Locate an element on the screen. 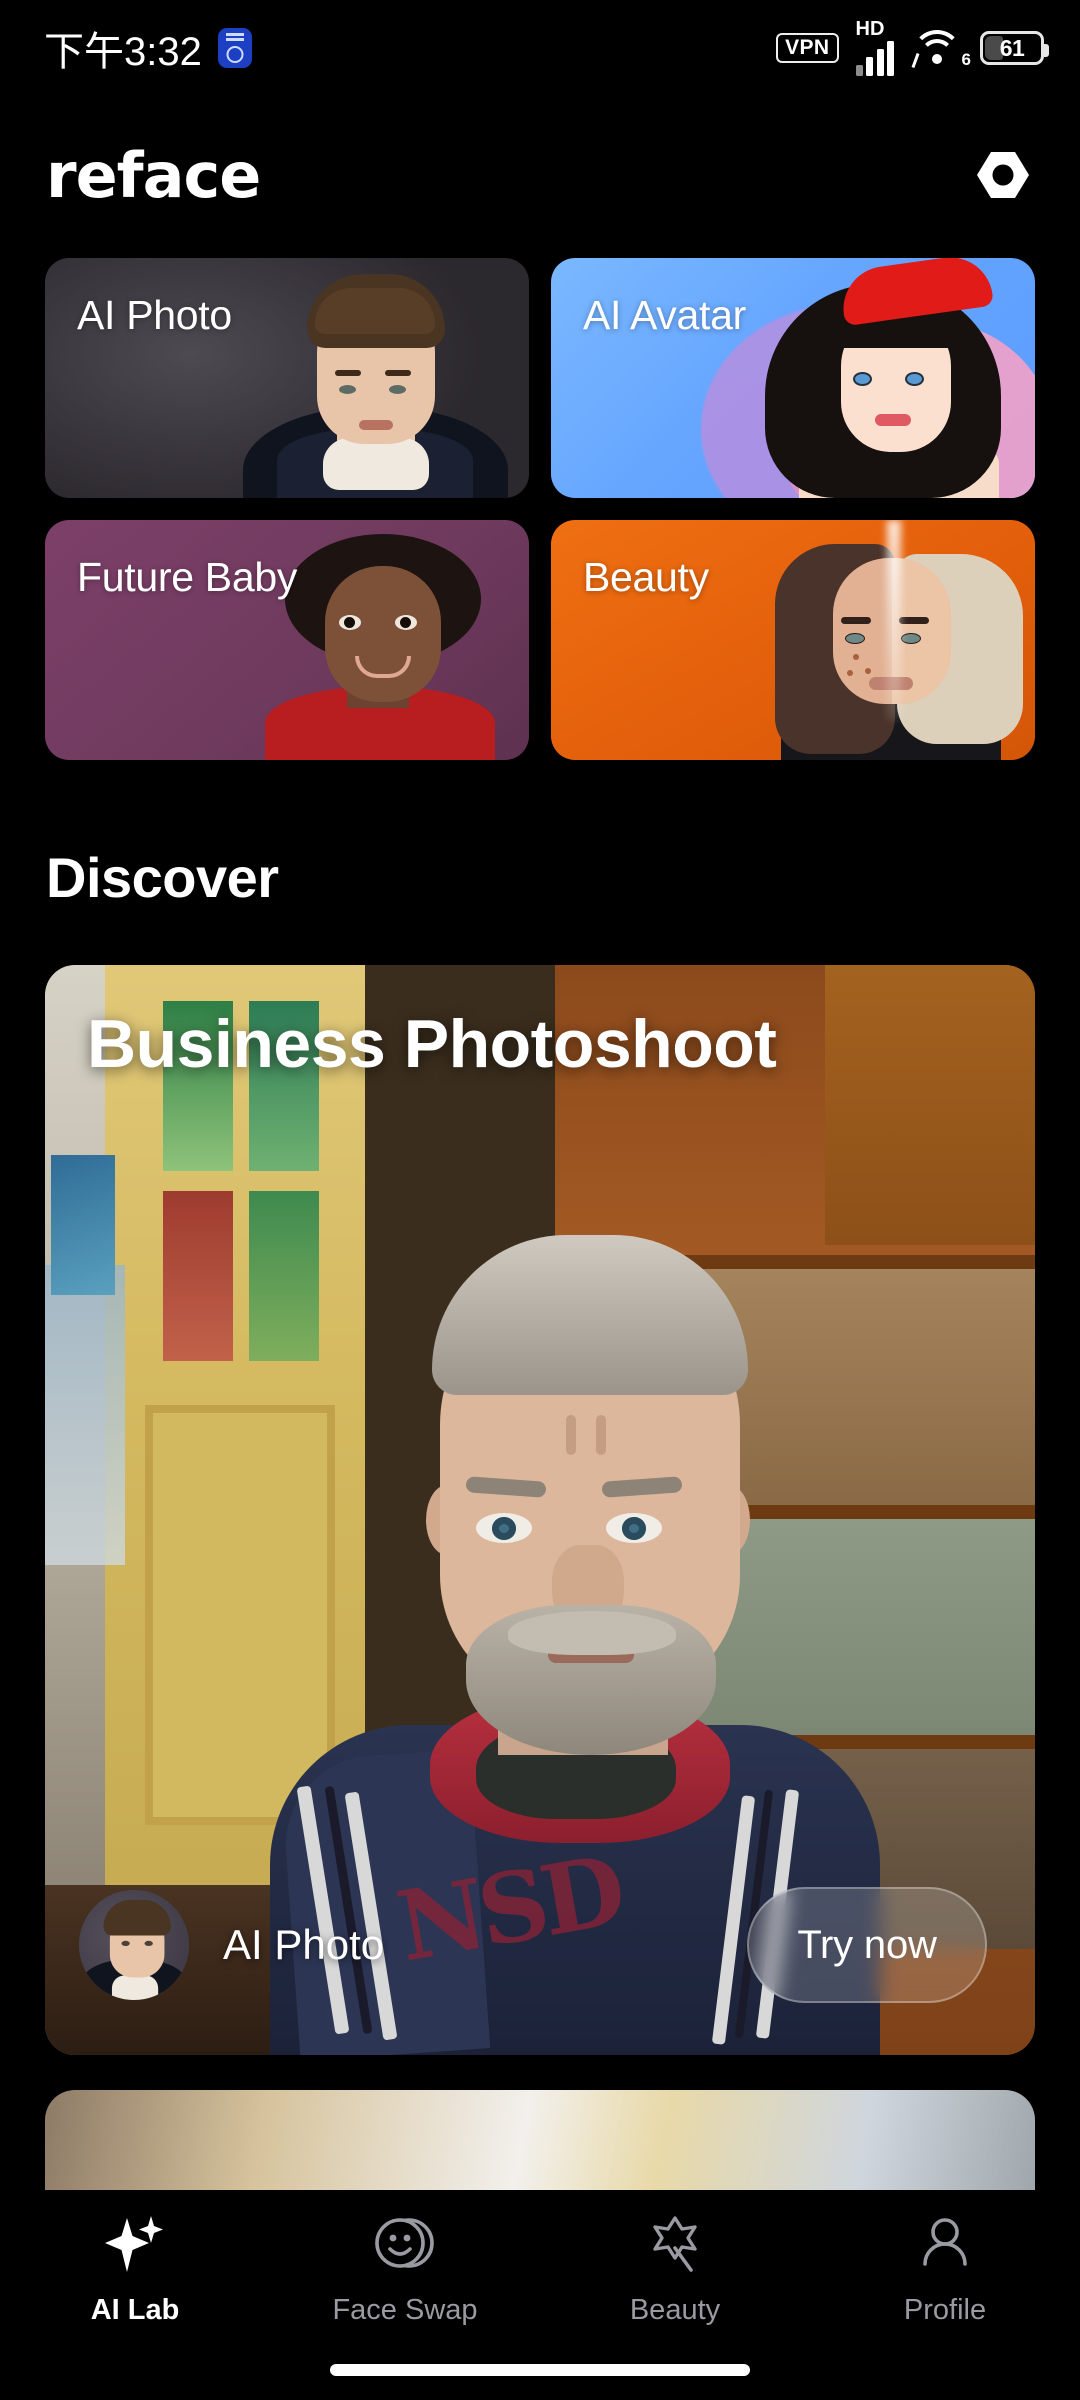 The width and height of the screenshot is (1080, 2400). status-bar-right: VPN HD 6 61 is located at coordinates (912, 46).